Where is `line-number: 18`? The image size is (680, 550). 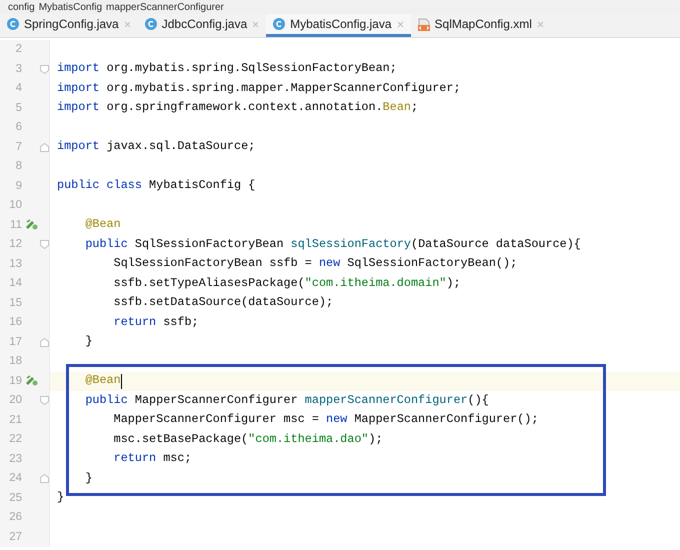
line-number: 18 is located at coordinates (15, 362).